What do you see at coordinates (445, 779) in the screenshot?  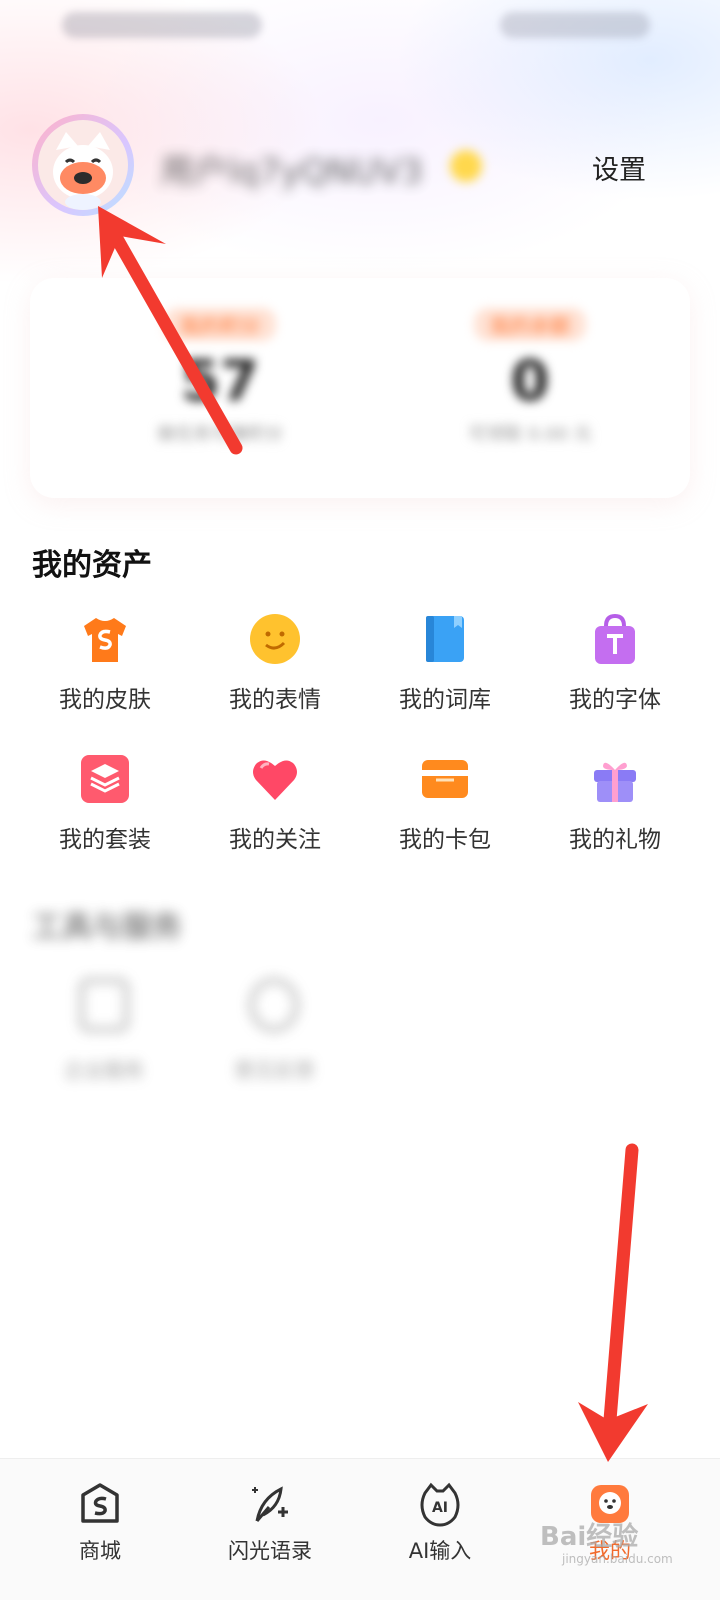 I see `card-icon` at bounding box center [445, 779].